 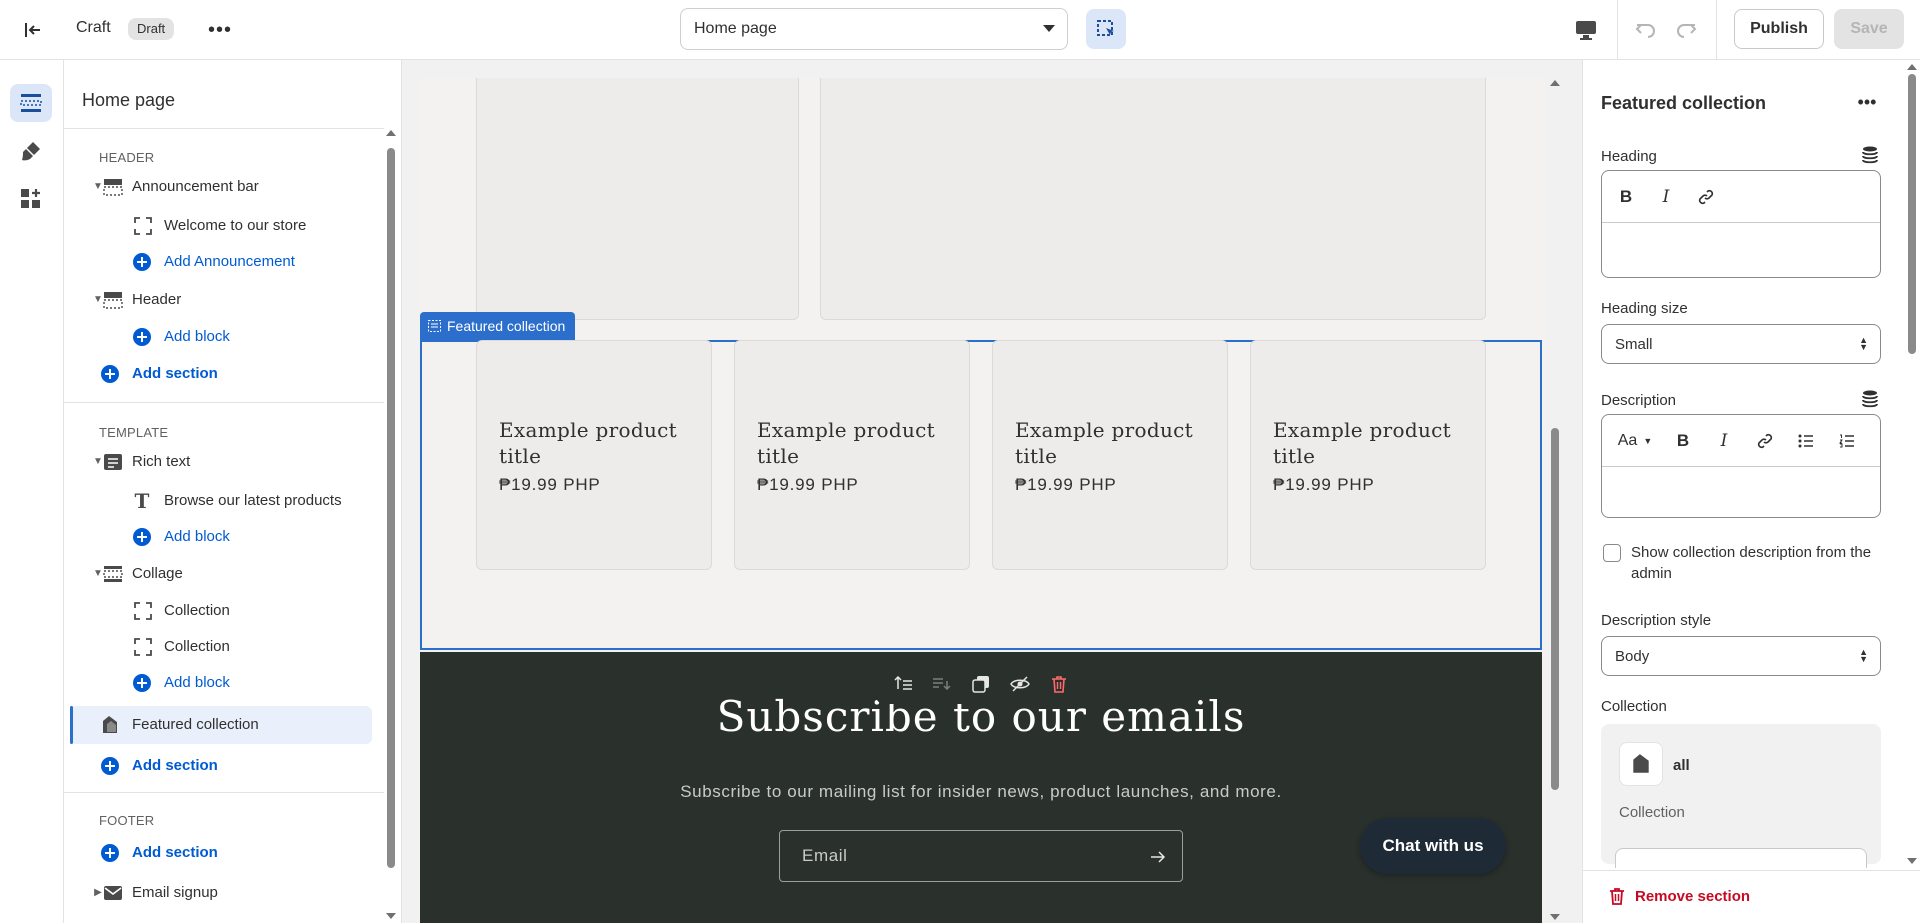 I want to click on move-down-icon, so click(x=942, y=684).